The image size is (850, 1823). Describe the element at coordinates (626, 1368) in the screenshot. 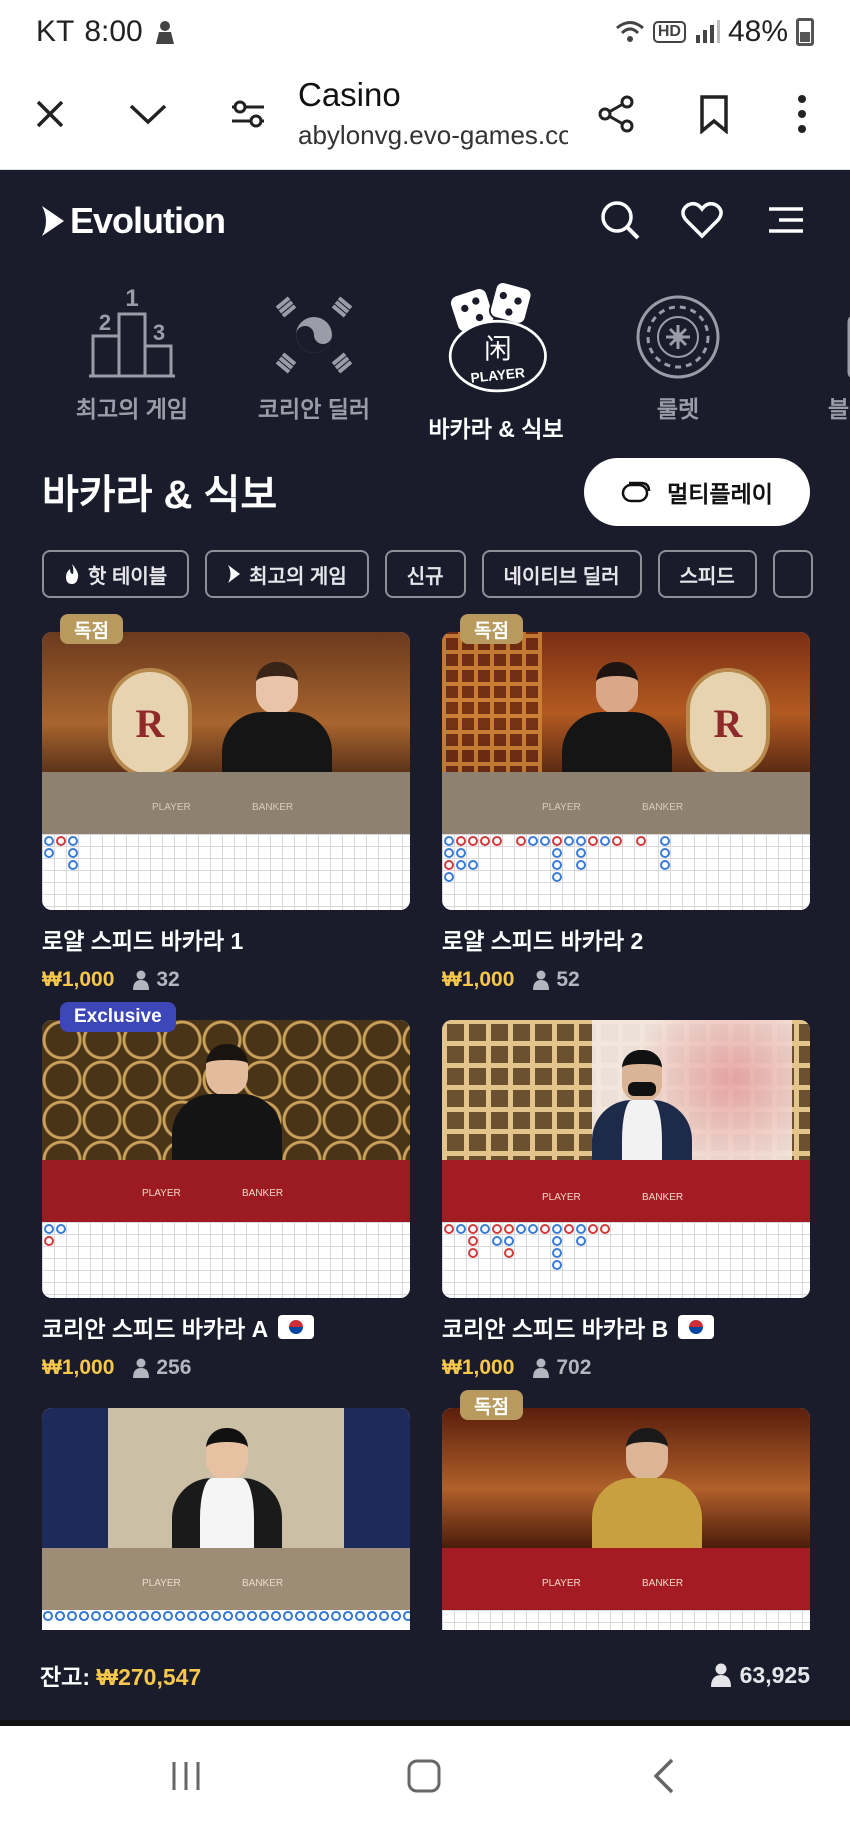

I see `game-meta: ₩1,000 702` at that location.